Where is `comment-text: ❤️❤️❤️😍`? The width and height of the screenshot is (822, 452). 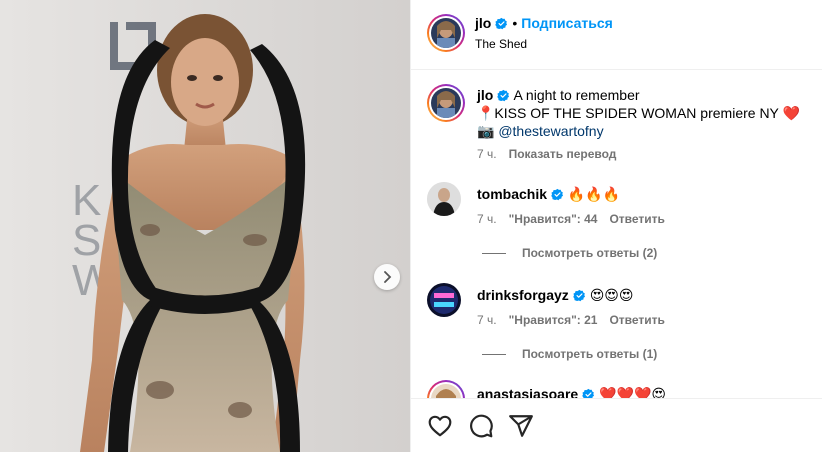 comment-text: ❤️❤️❤️😍 is located at coordinates (632, 392).